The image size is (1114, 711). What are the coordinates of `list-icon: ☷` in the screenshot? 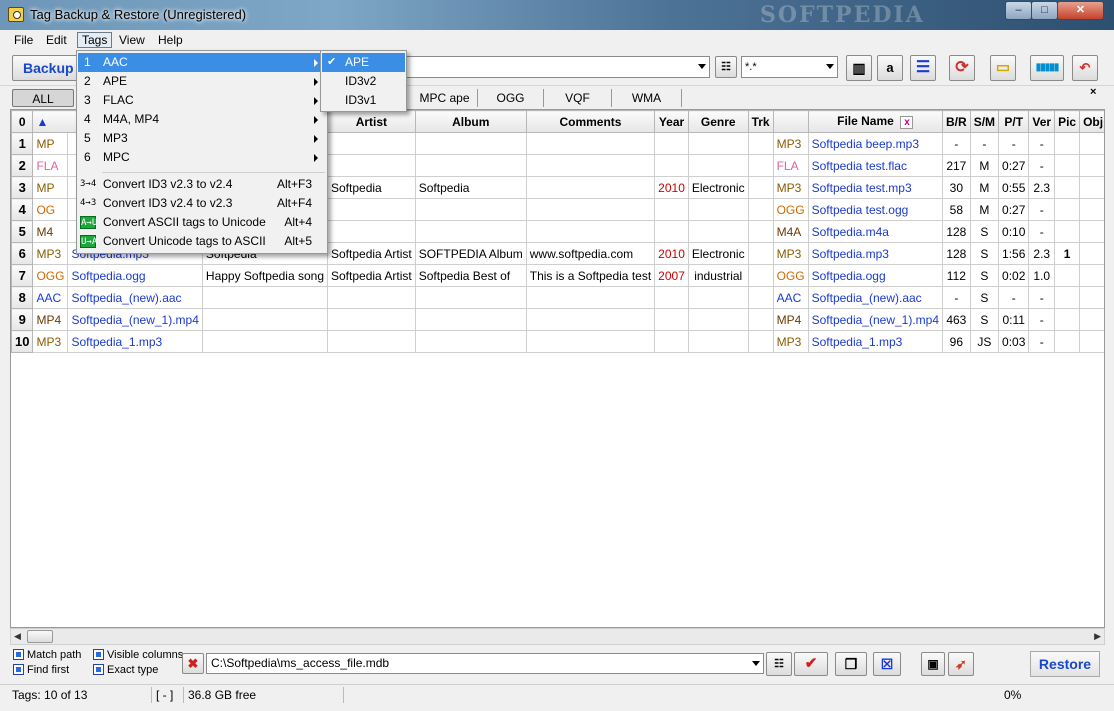 It's located at (779, 664).